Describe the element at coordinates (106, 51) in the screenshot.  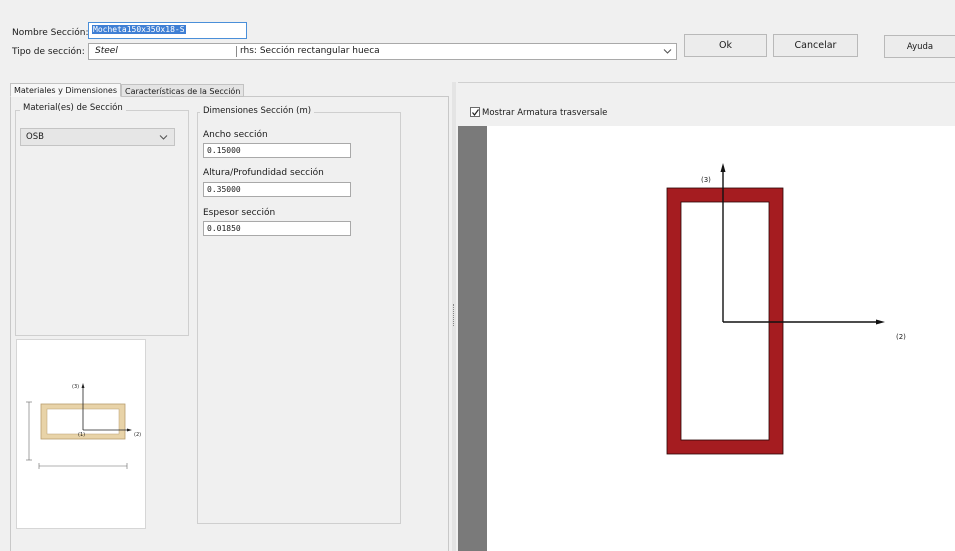
I see `section-type-value: Steel` at that location.